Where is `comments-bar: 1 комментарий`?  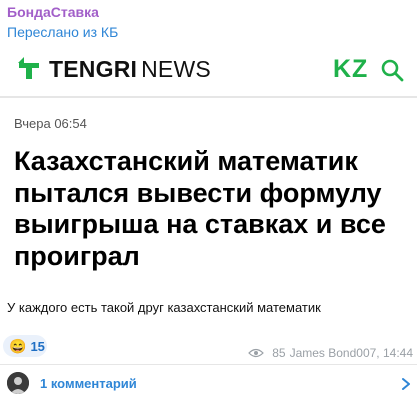
comments-bar: 1 комментарий is located at coordinates (208, 384).